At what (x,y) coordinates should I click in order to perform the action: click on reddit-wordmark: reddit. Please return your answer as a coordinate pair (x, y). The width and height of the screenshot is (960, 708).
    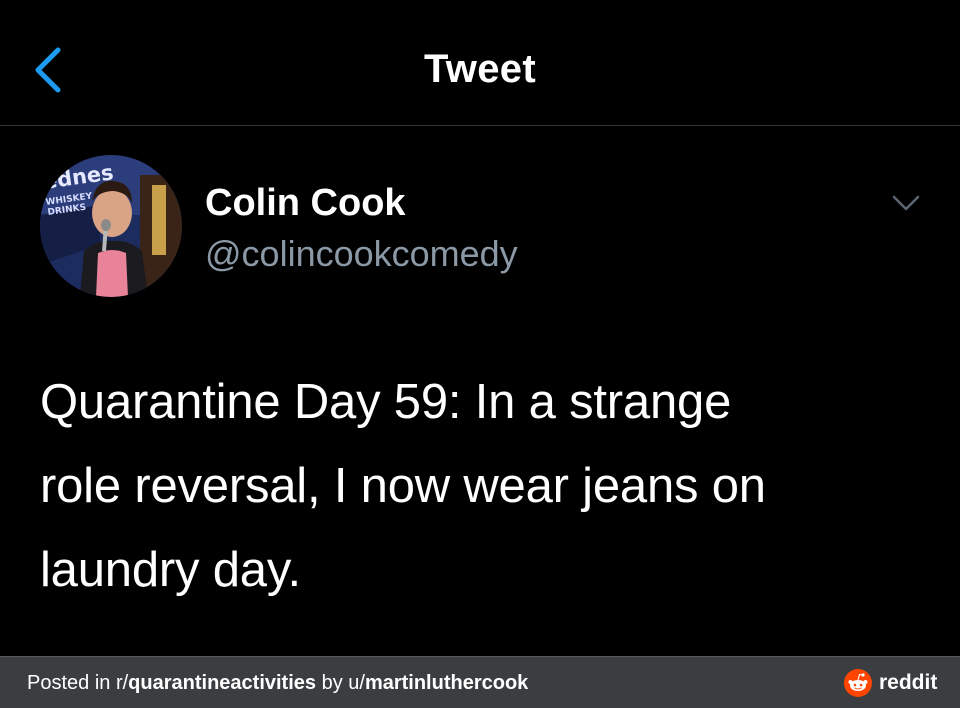
    Looking at the image, I should click on (908, 682).